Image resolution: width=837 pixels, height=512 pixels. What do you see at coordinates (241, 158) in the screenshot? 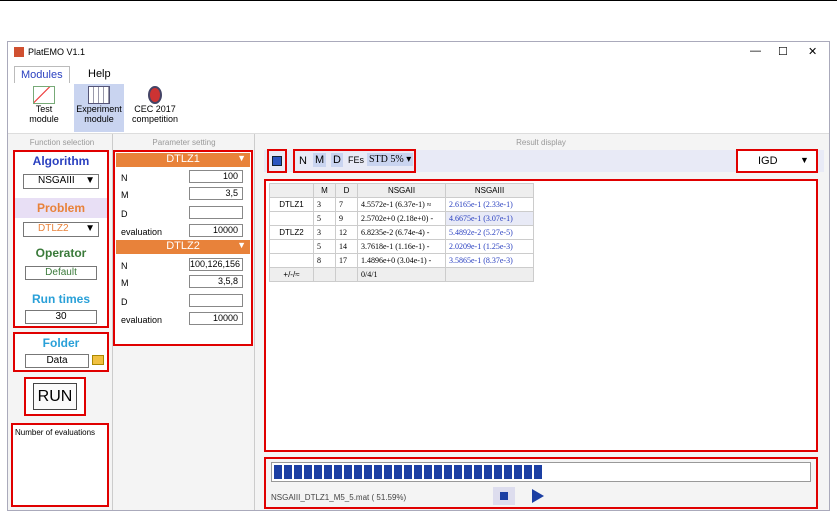
I see `collapse-arrow-icon: ▼` at bounding box center [241, 158].